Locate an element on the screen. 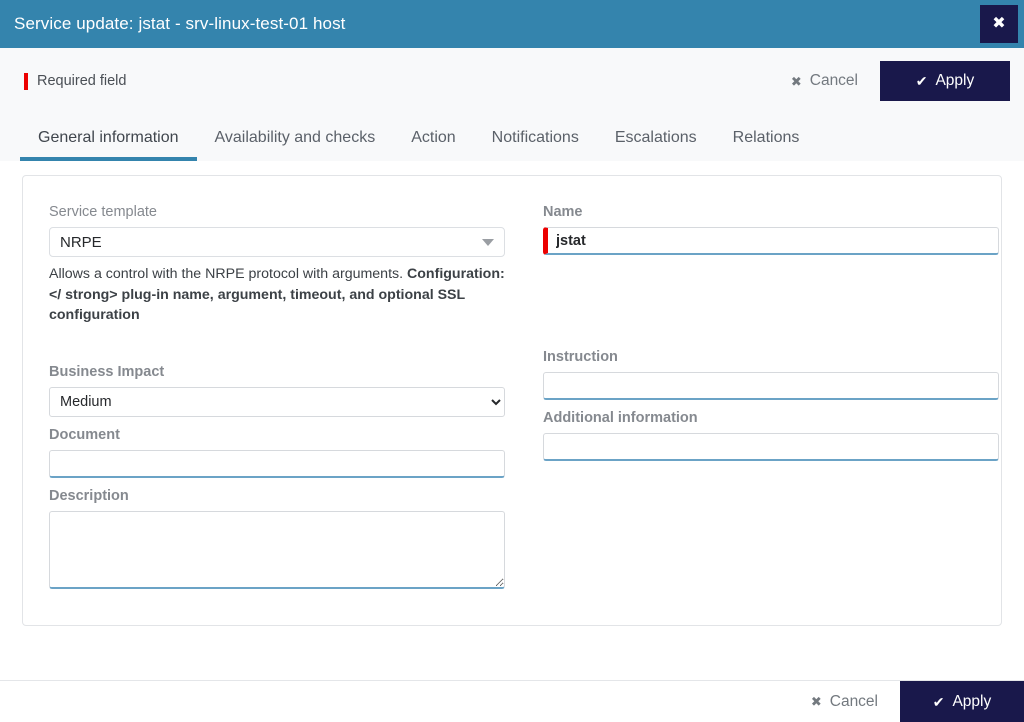 Image resolution: width=1024 pixels, height=722 pixels. additional-information-input is located at coordinates (771, 447).